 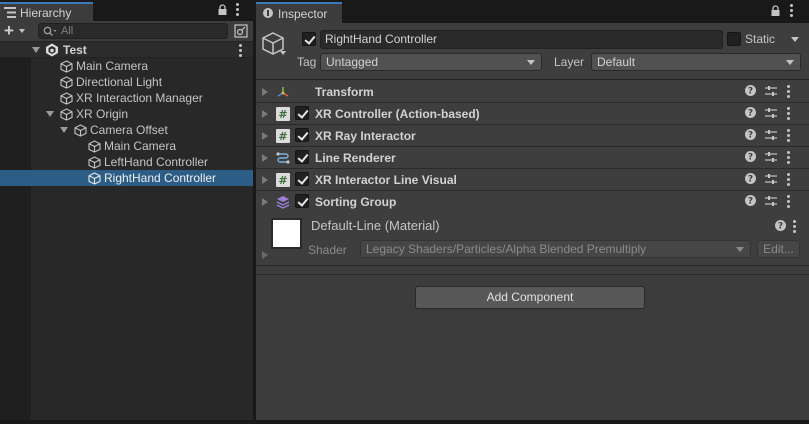 I want to click on icon-dropdown-caret-icon, so click(x=283, y=53).